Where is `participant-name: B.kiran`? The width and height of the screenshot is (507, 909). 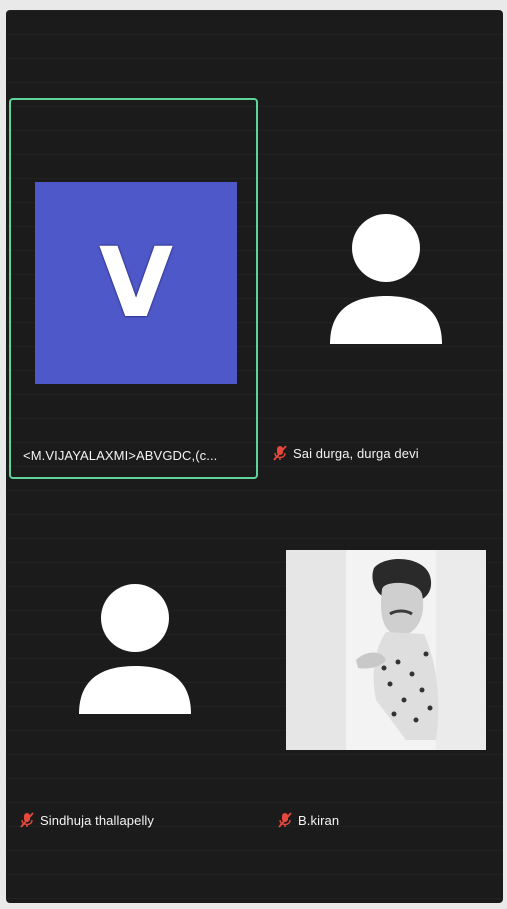
participant-name: B.kiran is located at coordinates (308, 820).